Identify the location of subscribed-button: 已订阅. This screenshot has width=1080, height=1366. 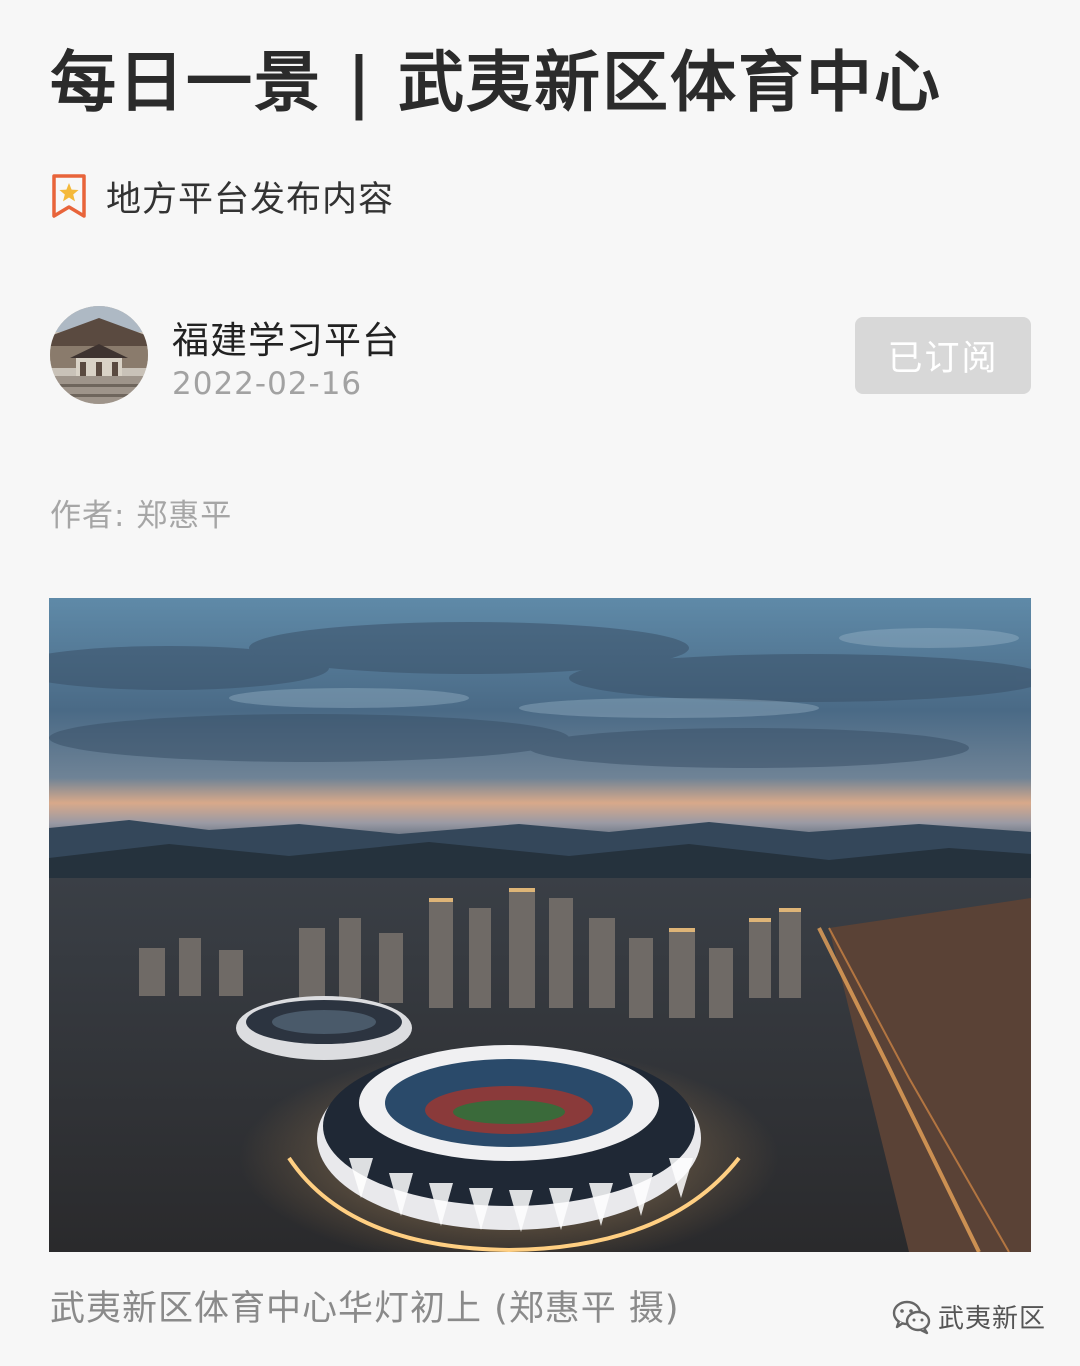
(943, 355).